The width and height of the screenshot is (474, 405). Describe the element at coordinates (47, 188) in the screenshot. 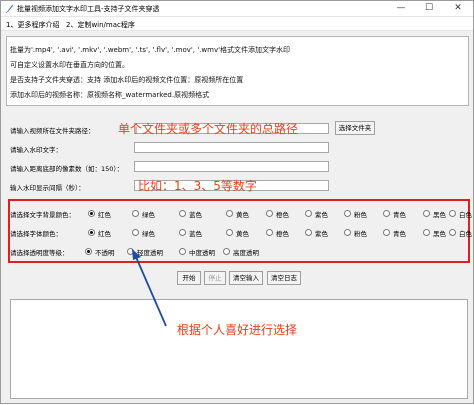

I see `display-interval-label: 输入水印显示间隔（秒）：` at that location.